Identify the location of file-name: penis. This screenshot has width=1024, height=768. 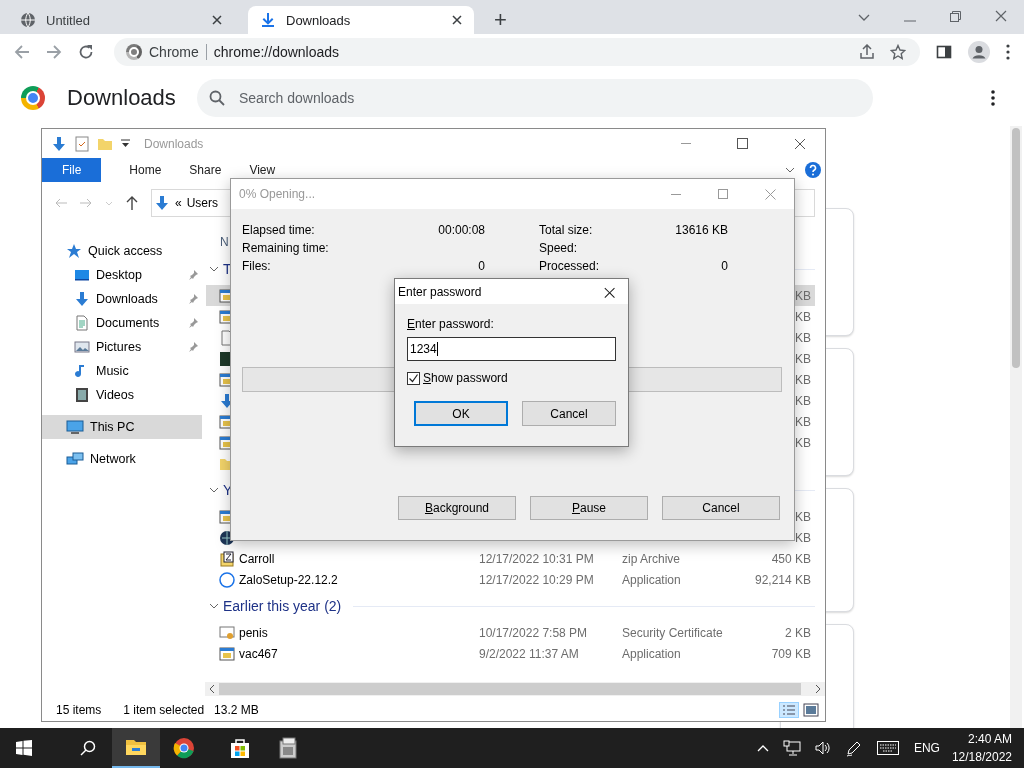
(253, 632).